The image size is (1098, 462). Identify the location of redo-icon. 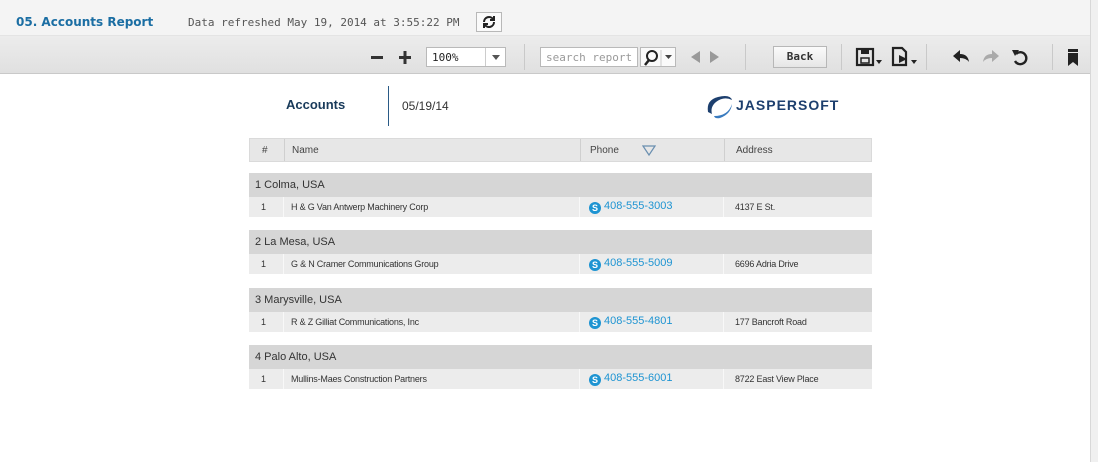
(991, 56).